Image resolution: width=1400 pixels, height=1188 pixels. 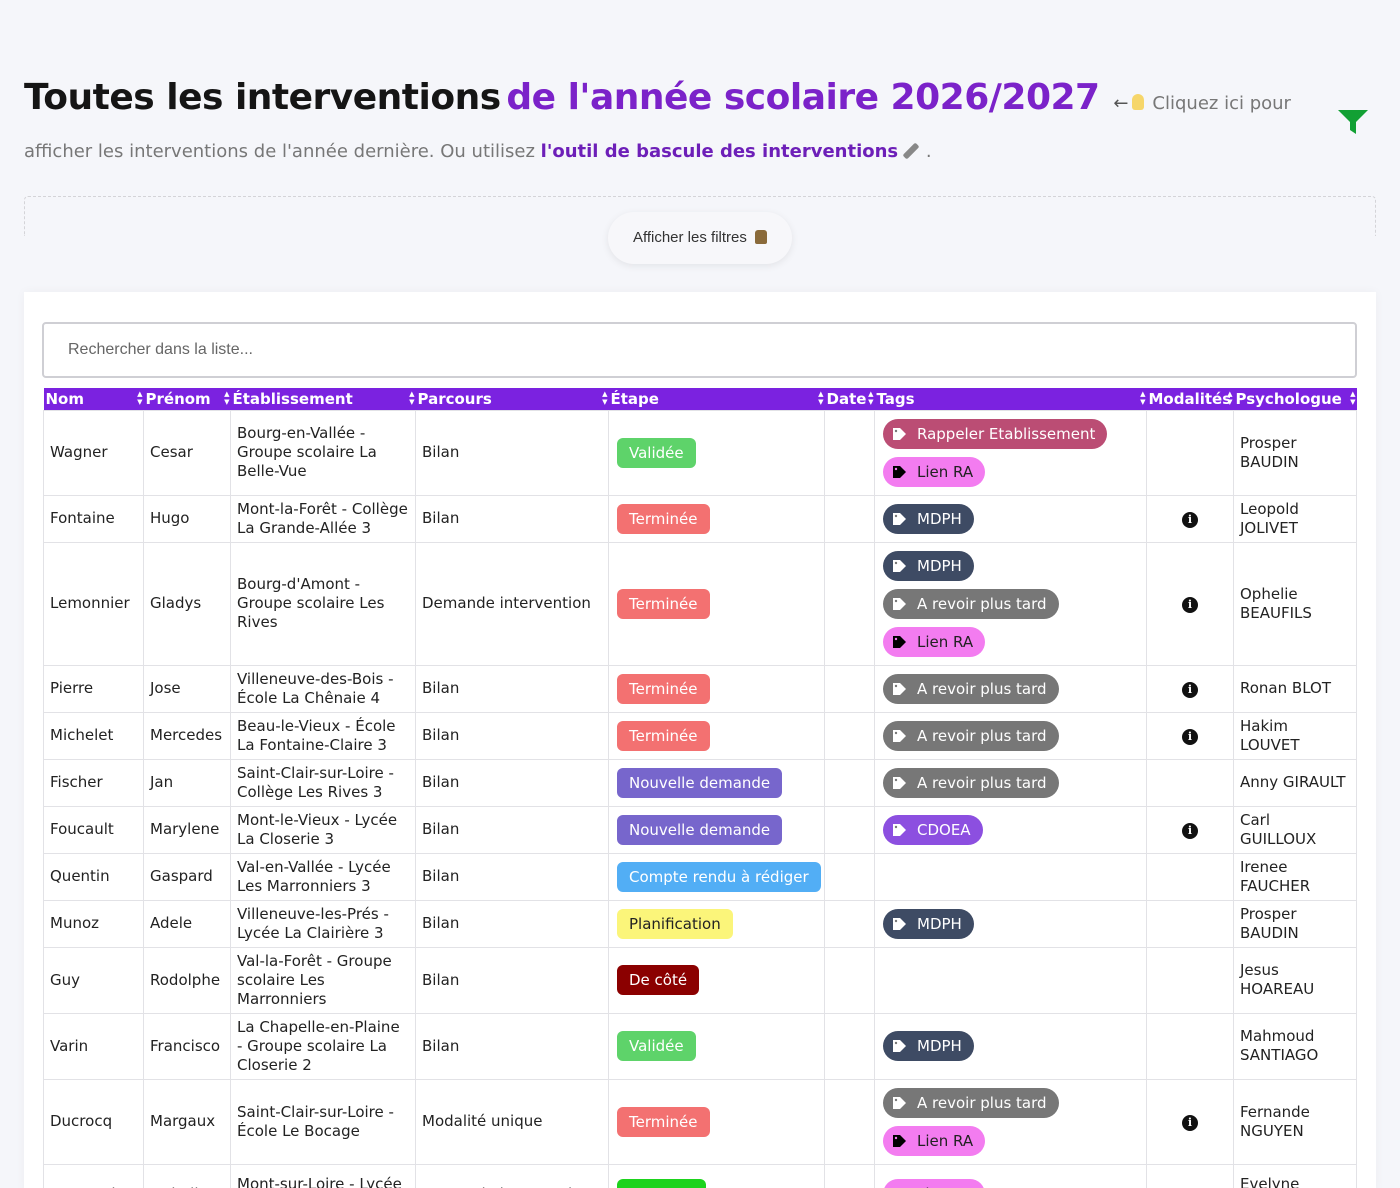 I want to click on show-filters-button: Afficher les filtres, so click(x=700, y=238).